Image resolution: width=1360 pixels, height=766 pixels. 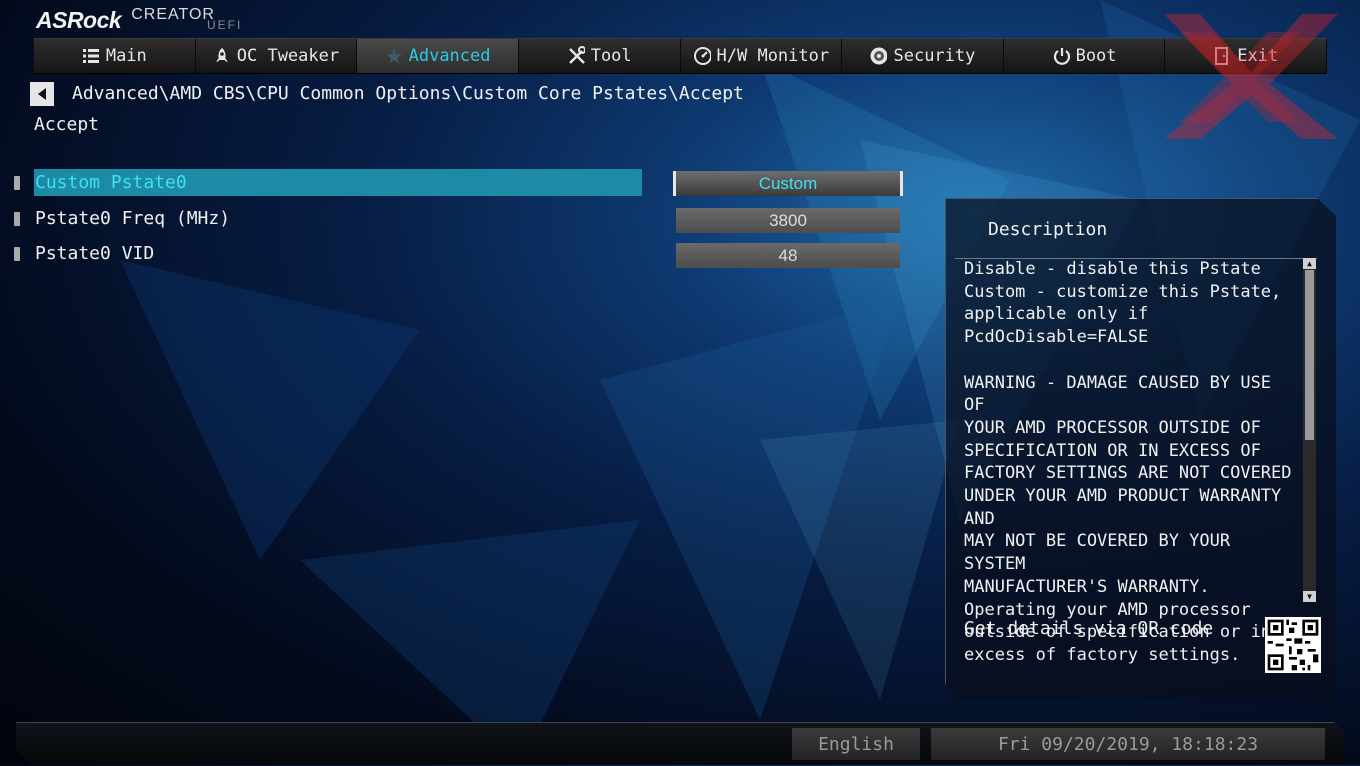 What do you see at coordinates (576, 55) in the screenshot?
I see `tools-icon` at bounding box center [576, 55].